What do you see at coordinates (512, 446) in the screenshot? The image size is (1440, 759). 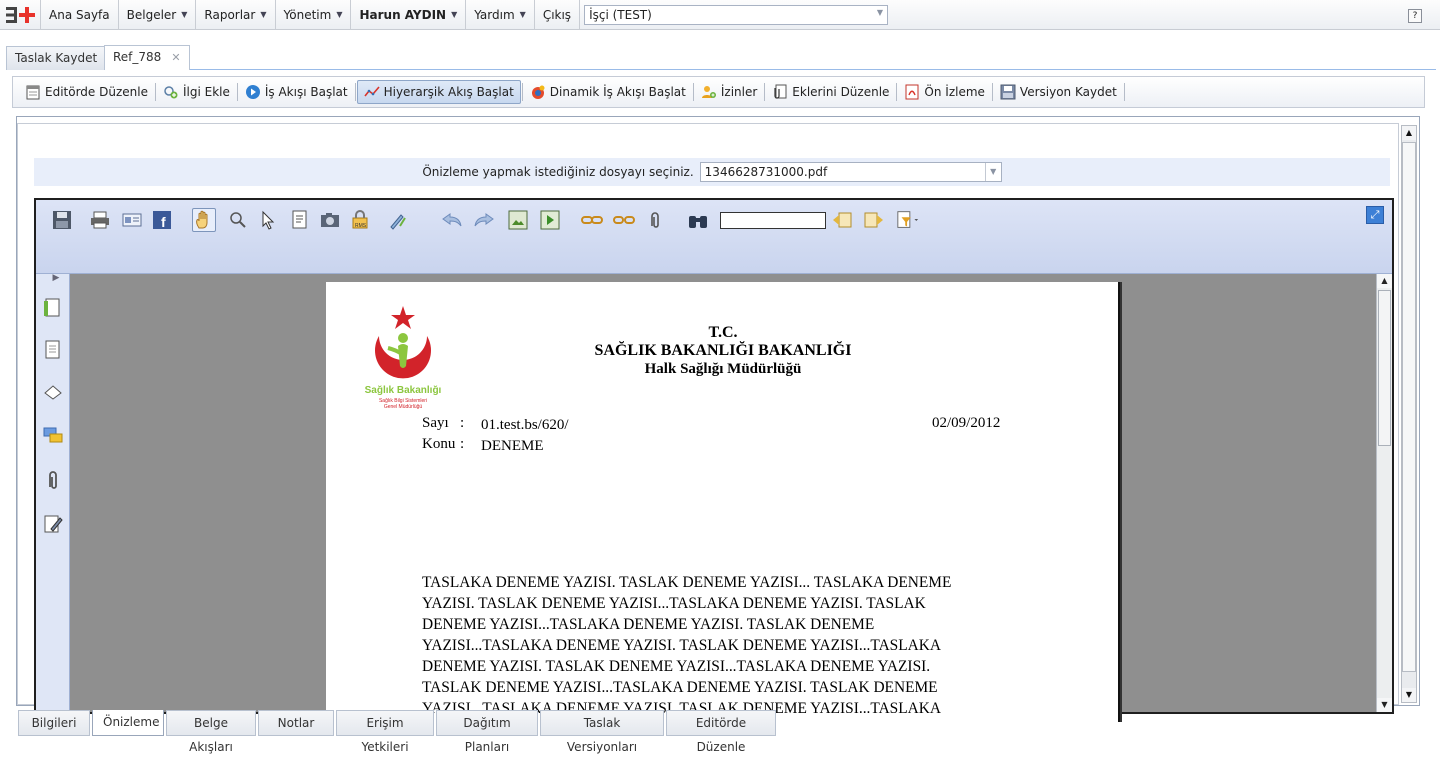 I see `konu-value: DENEME` at bounding box center [512, 446].